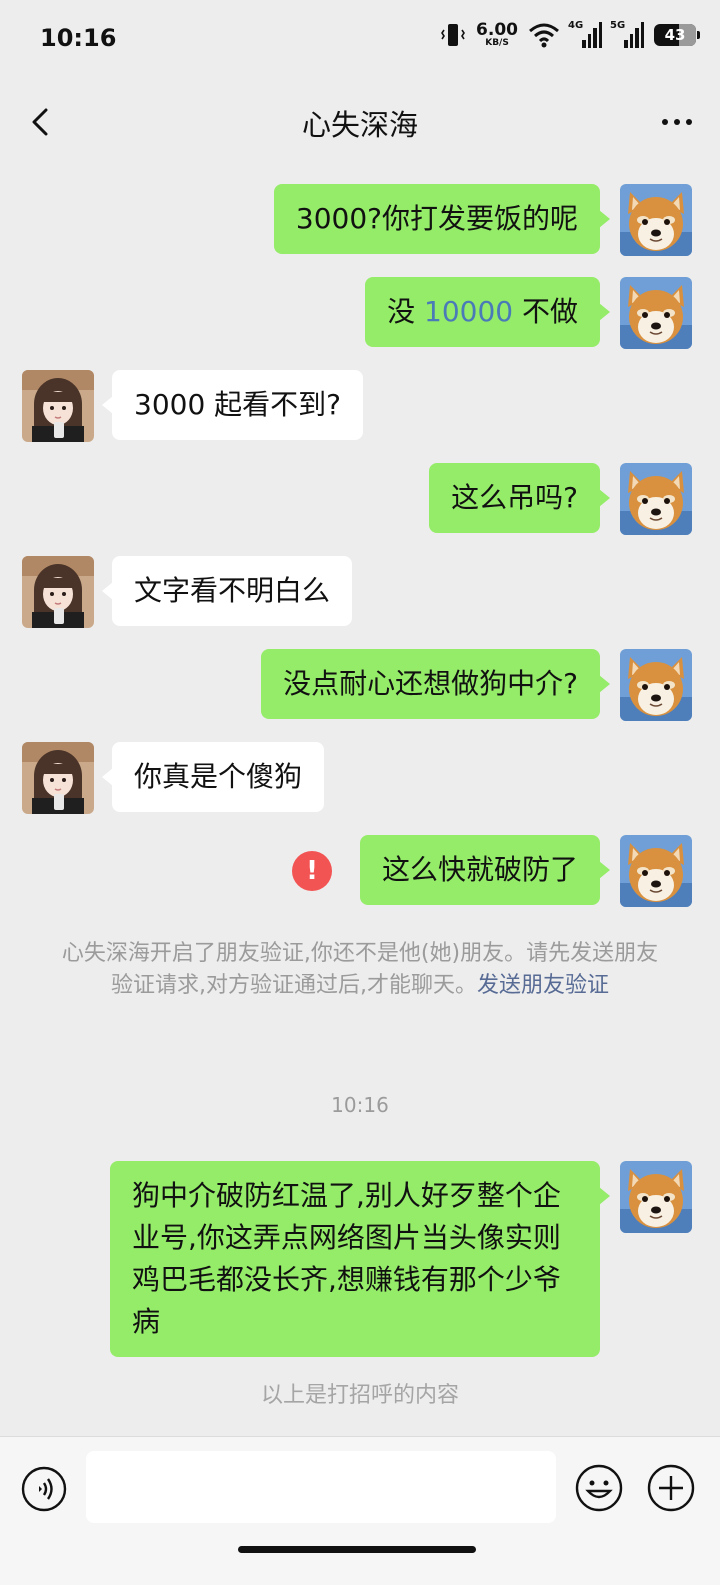  Describe the element at coordinates (545, 311) in the screenshot. I see `message-text-after: 不做` at that location.